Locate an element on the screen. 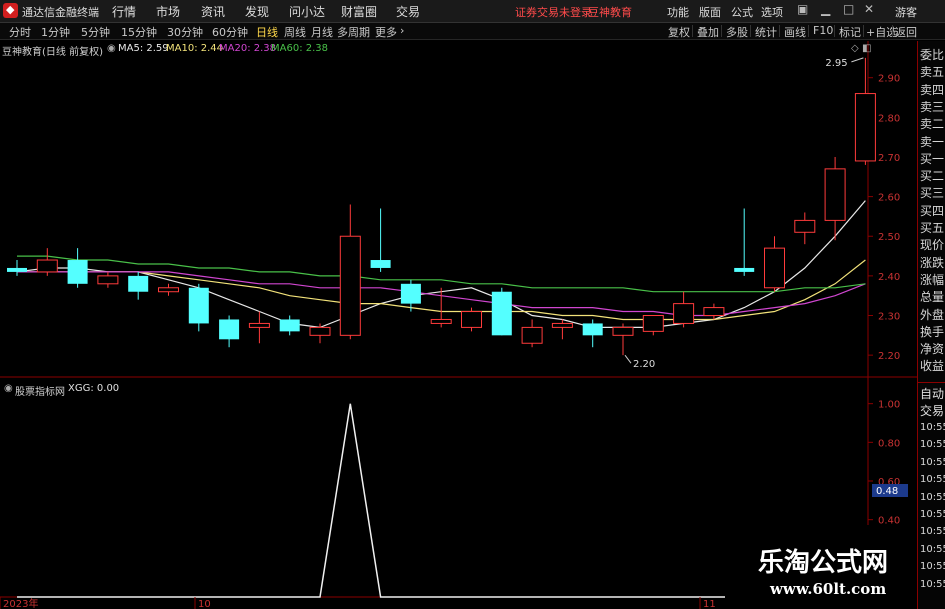 This screenshot has height=609, width=945. quote-field-label: 换手 is located at coordinates (932, 331).